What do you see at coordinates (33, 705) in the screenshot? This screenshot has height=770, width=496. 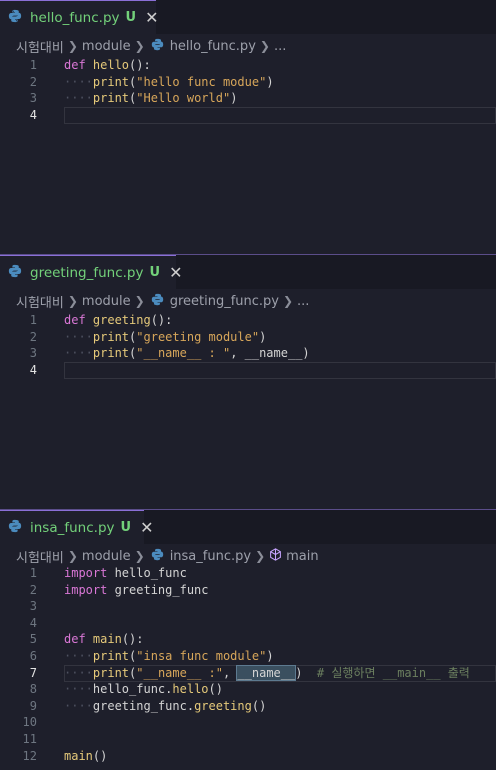 I see `line-number: 9` at bounding box center [33, 705].